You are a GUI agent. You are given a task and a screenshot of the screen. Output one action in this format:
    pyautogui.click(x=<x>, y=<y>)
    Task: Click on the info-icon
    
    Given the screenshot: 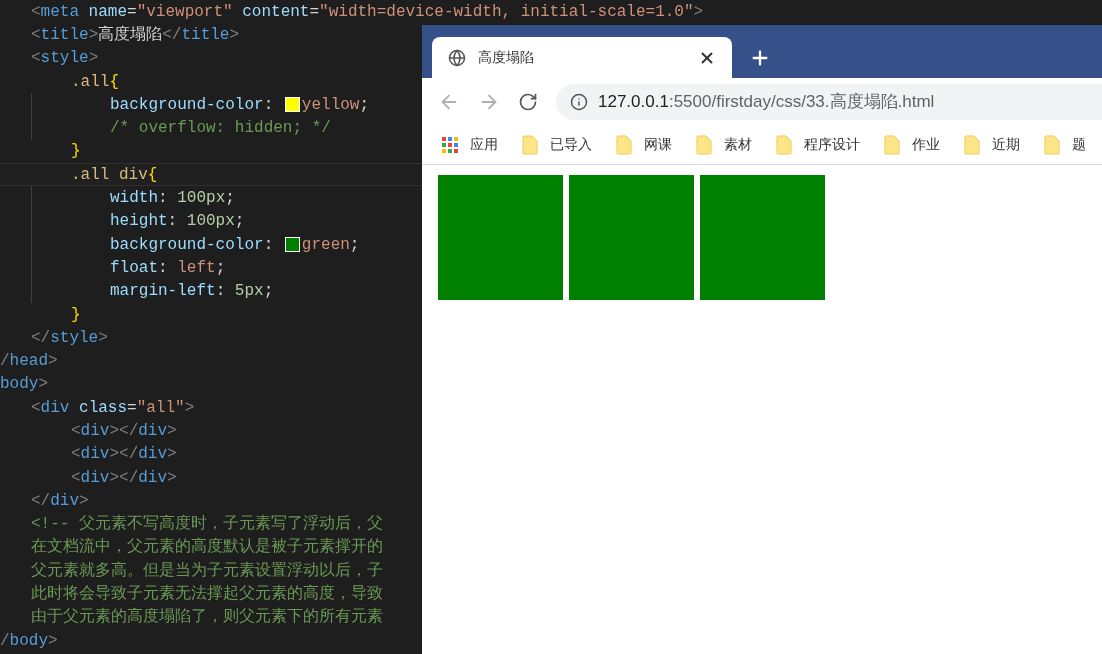 What is the action you would take?
    pyautogui.click(x=579, y=101)
    